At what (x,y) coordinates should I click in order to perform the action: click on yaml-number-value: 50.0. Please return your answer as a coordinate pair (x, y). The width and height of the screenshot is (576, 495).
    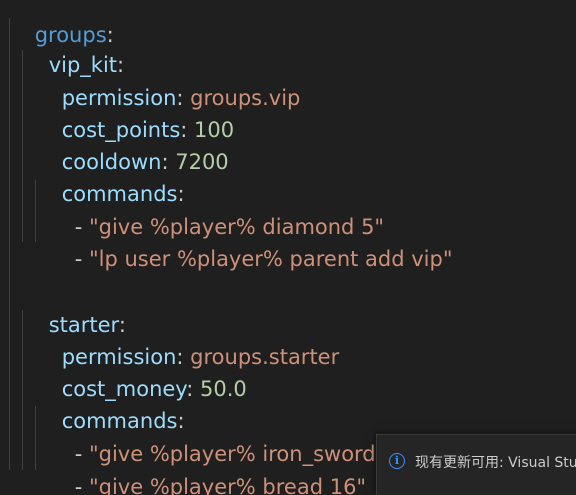
    Looking at the image, I should click on (223, 389).